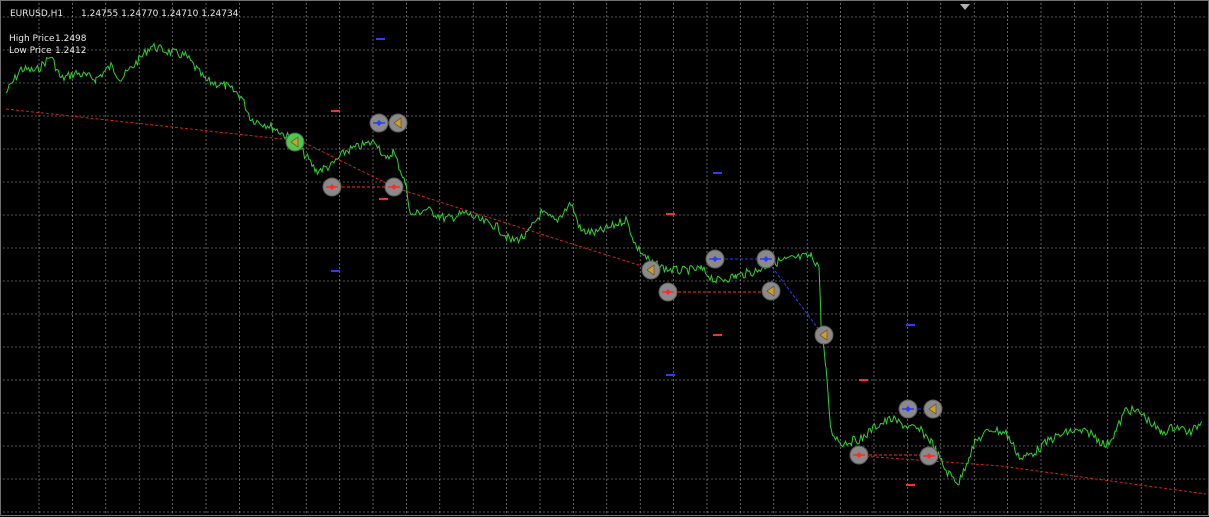 The image size is (1209, 517). I want to click on high-price-value: 1.2498, so click(71, 39).